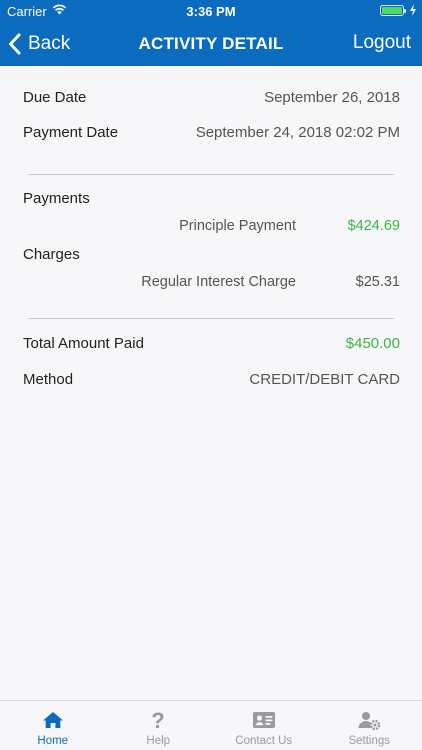 The height and width of the screenshot is (750, 422). I want to click on method-label: Method, so click(48, 379).